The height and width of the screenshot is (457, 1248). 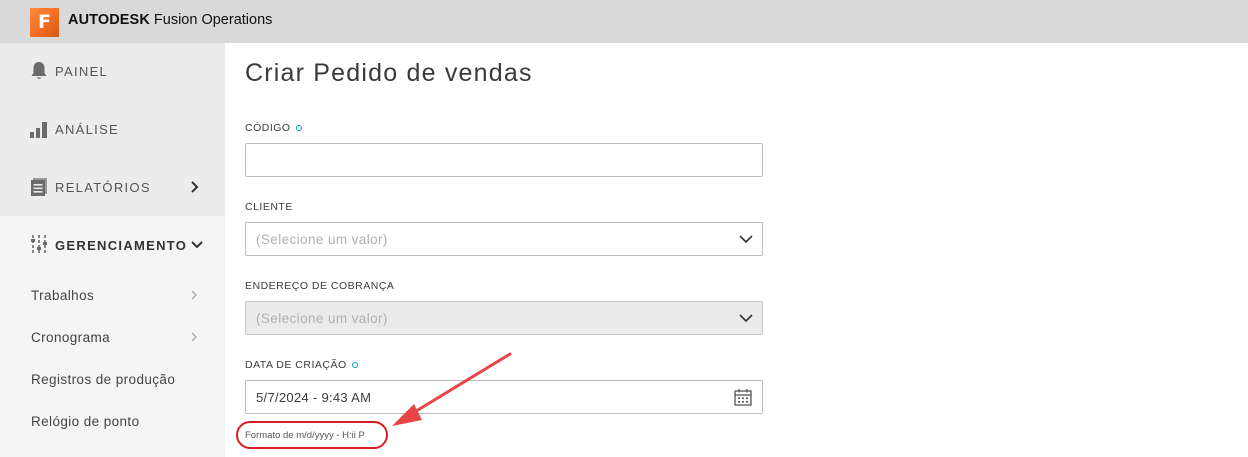 I want to click on sidebar-item-relatorios: RELATÓRIOS, so click(x=112, y=187).